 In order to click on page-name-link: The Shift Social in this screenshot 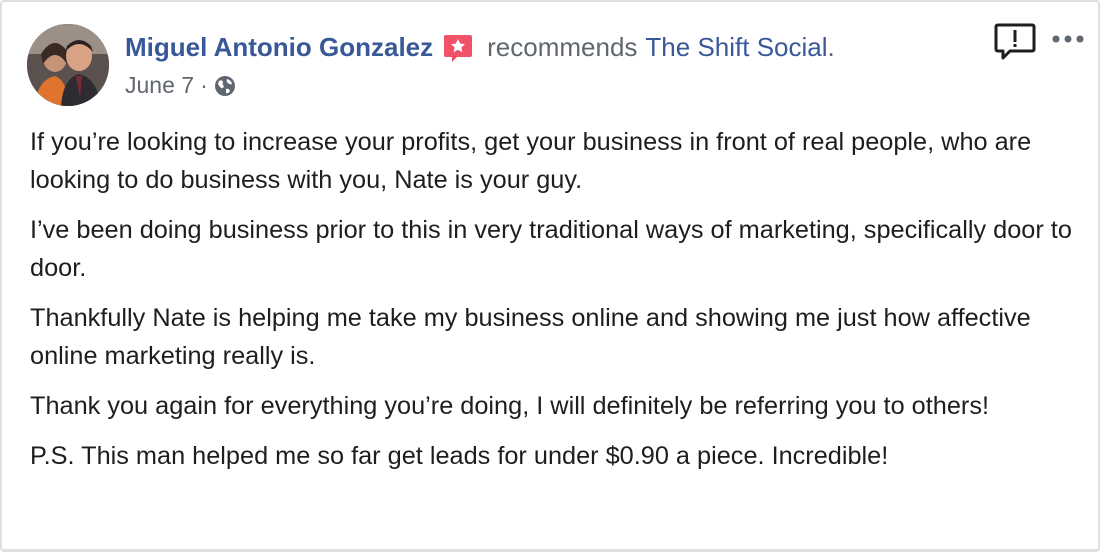, I will do `click(736, 47)`.